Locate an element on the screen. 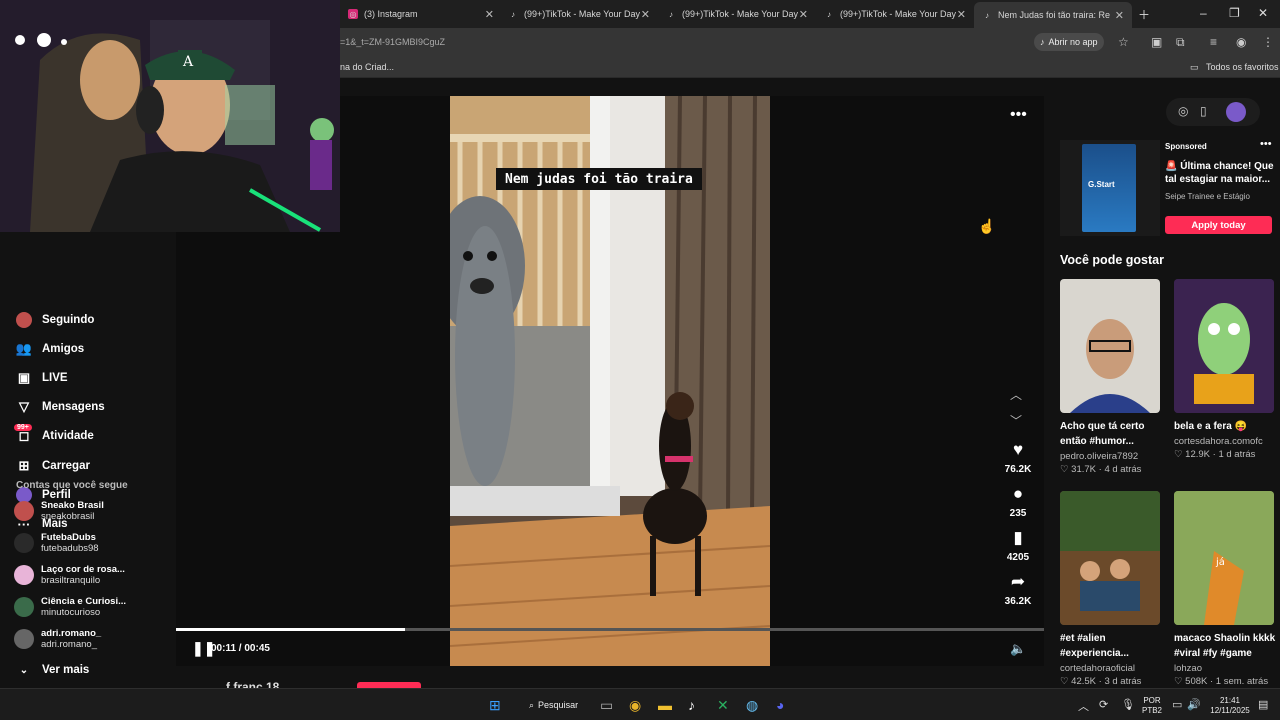 Image resolution: width=1280 pixels, height=720 pixels. video-likes: 42.5K is located at coordinates (1083, 681).